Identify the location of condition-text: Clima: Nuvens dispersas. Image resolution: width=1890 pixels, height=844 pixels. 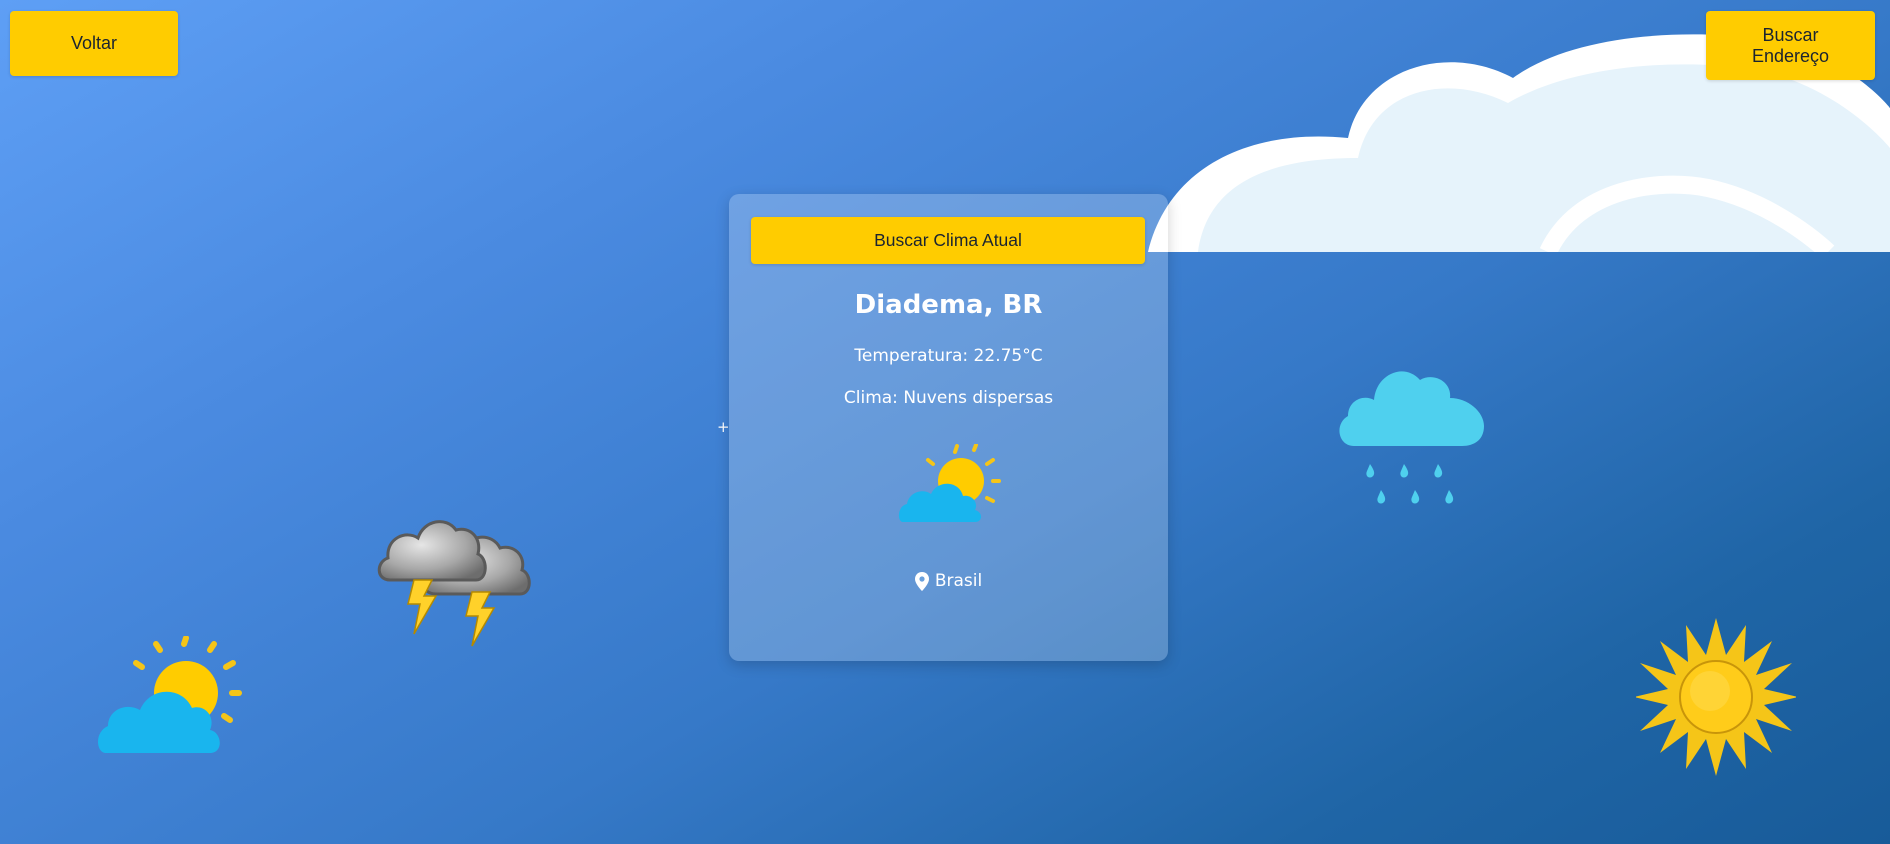
(948, 398).